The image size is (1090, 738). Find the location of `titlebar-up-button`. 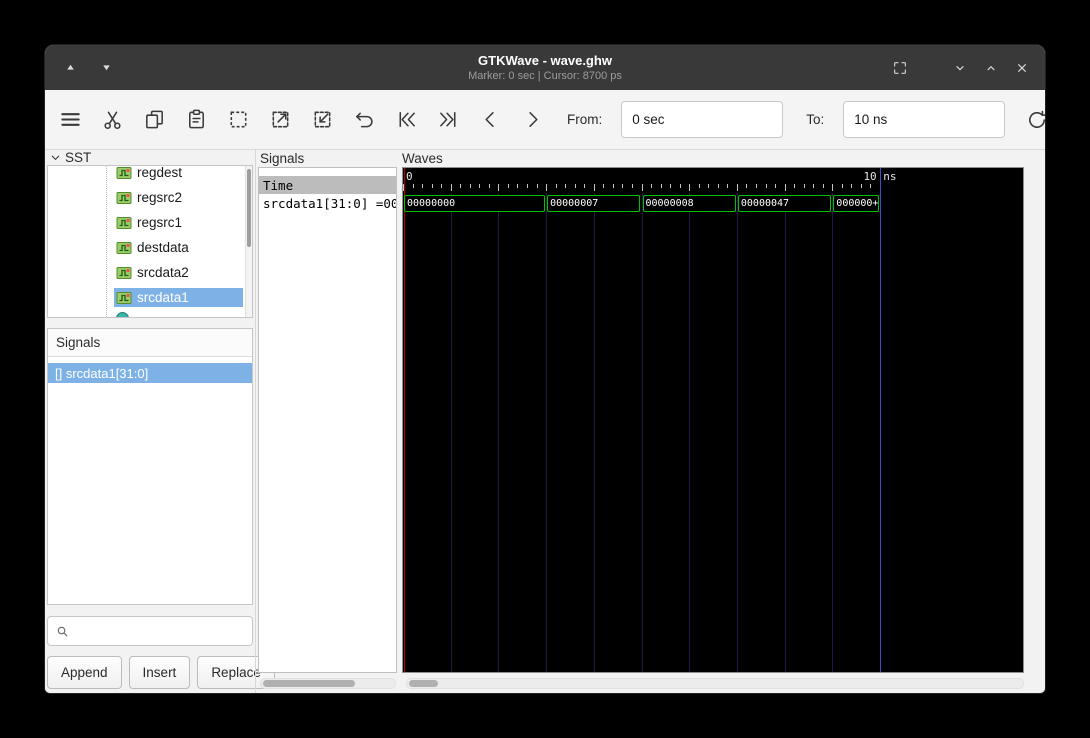

titlebar-up-button is located at coordinates (70, 68).